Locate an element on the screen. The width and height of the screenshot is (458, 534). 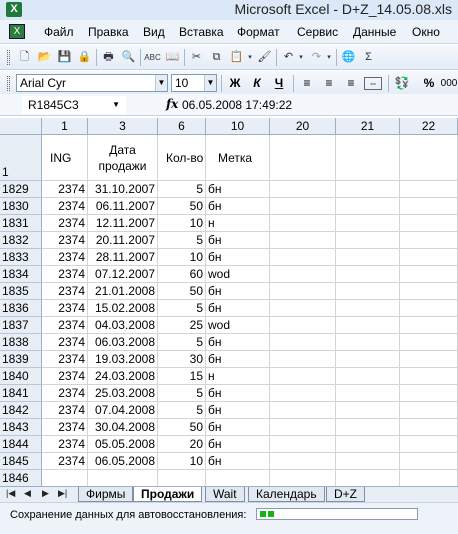
font-name-select: Arial Cyr ▼ is located at coordinates (92, 83).